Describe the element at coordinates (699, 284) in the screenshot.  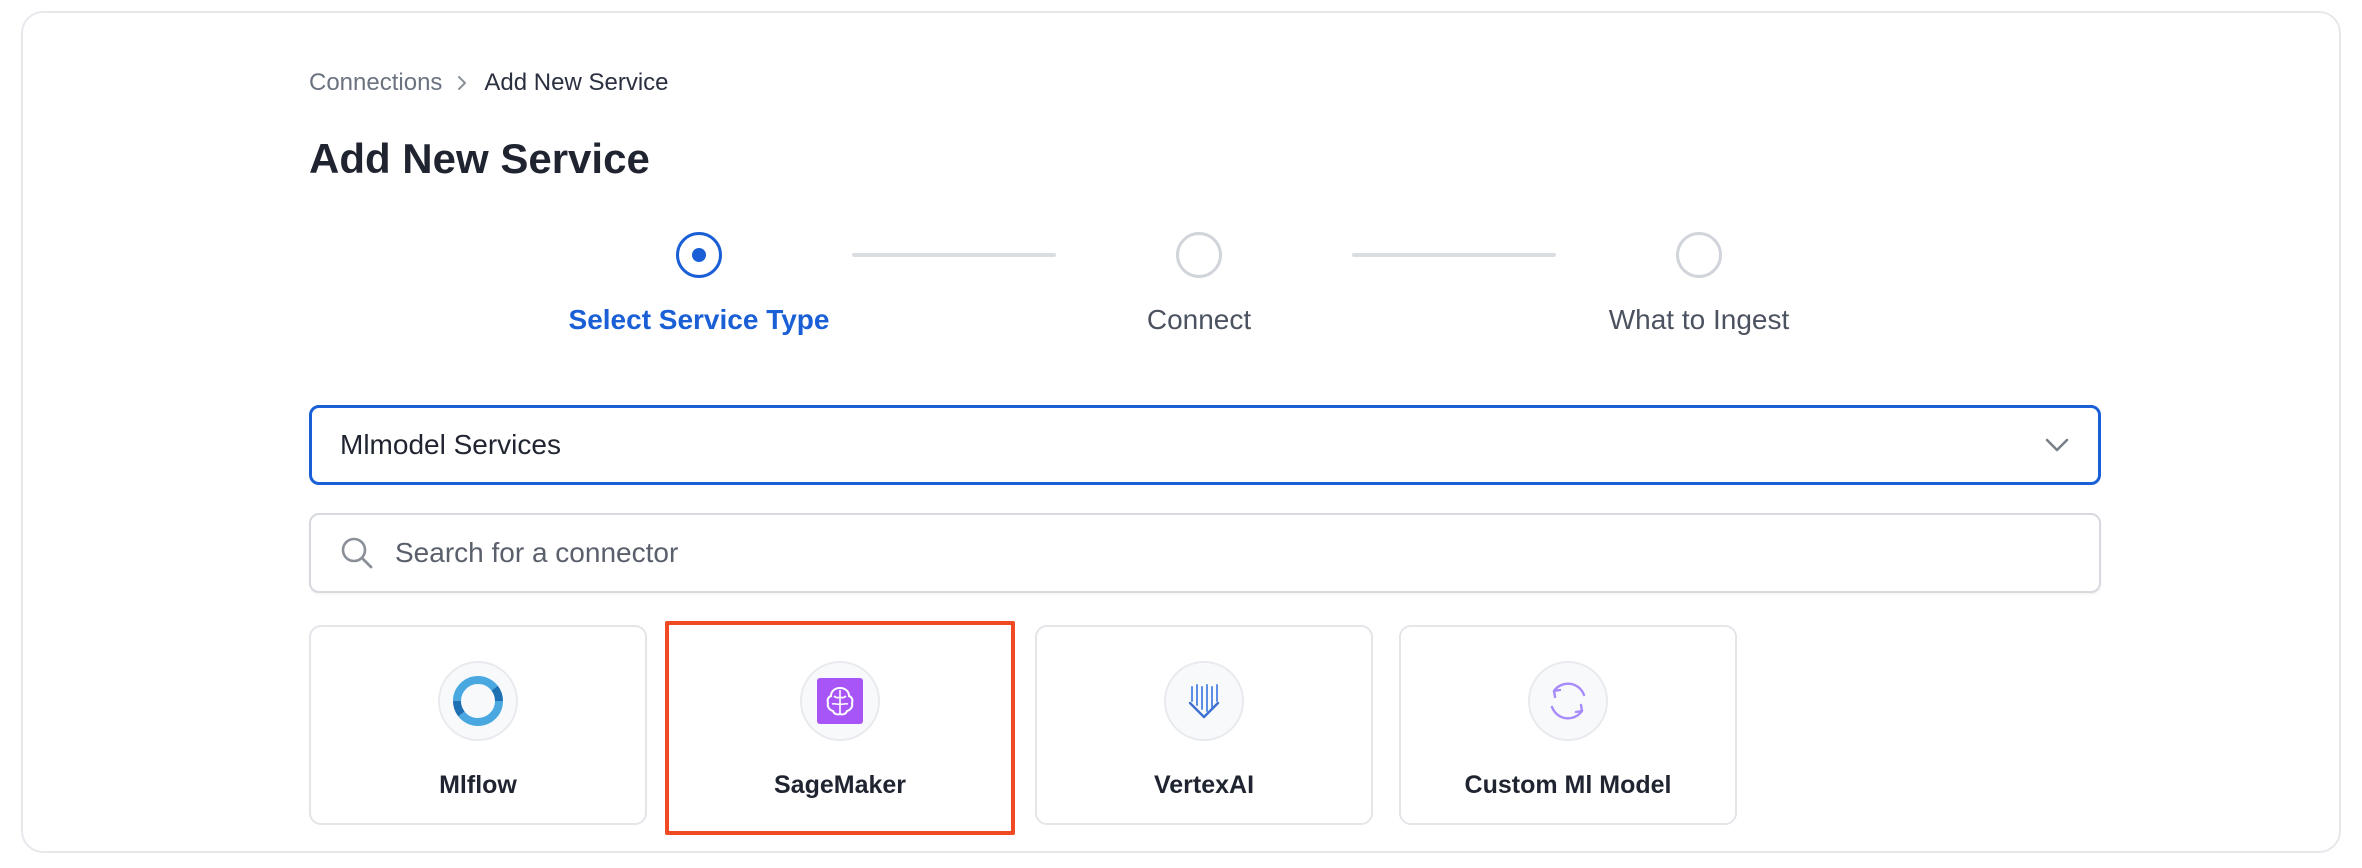
I see `step-select-service-type: Select Service Type` at that location.